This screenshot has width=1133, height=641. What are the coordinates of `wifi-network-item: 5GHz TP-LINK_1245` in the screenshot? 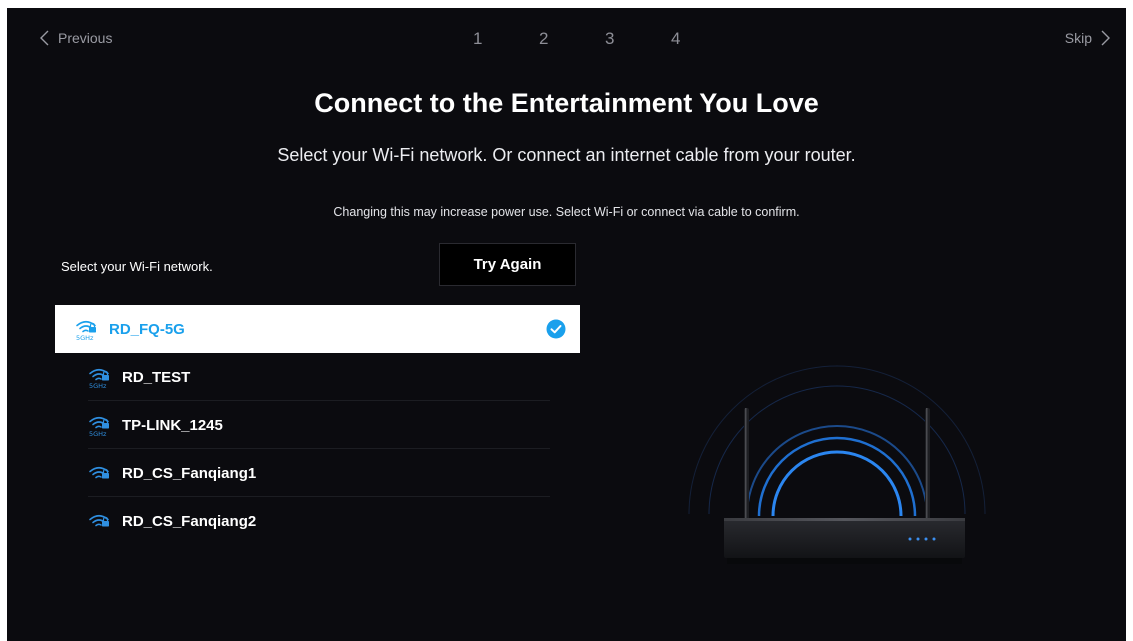 It's located at (317, 425).